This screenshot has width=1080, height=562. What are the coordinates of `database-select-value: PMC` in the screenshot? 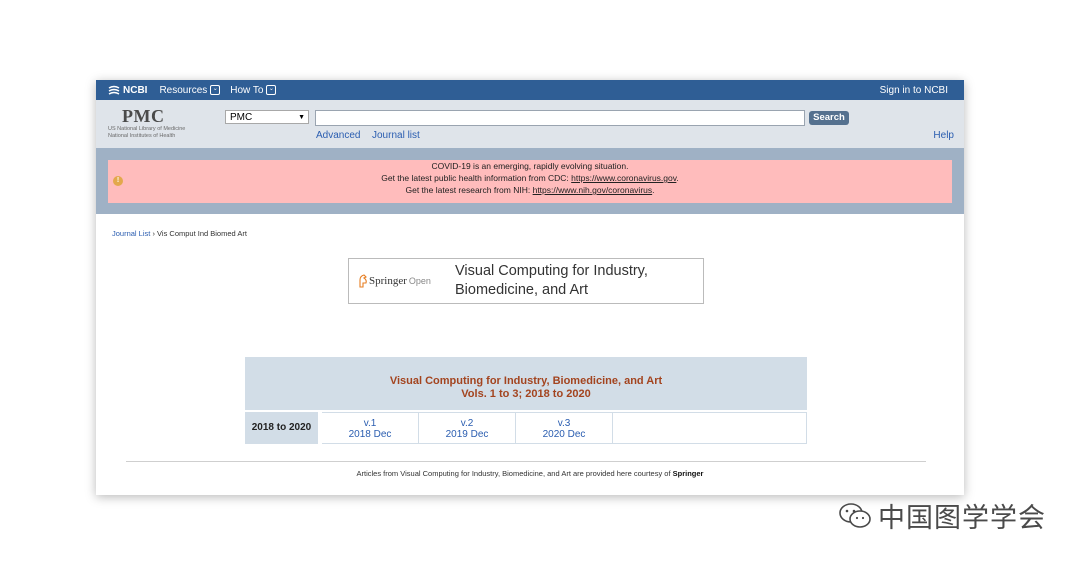 It's located at (241, 117).